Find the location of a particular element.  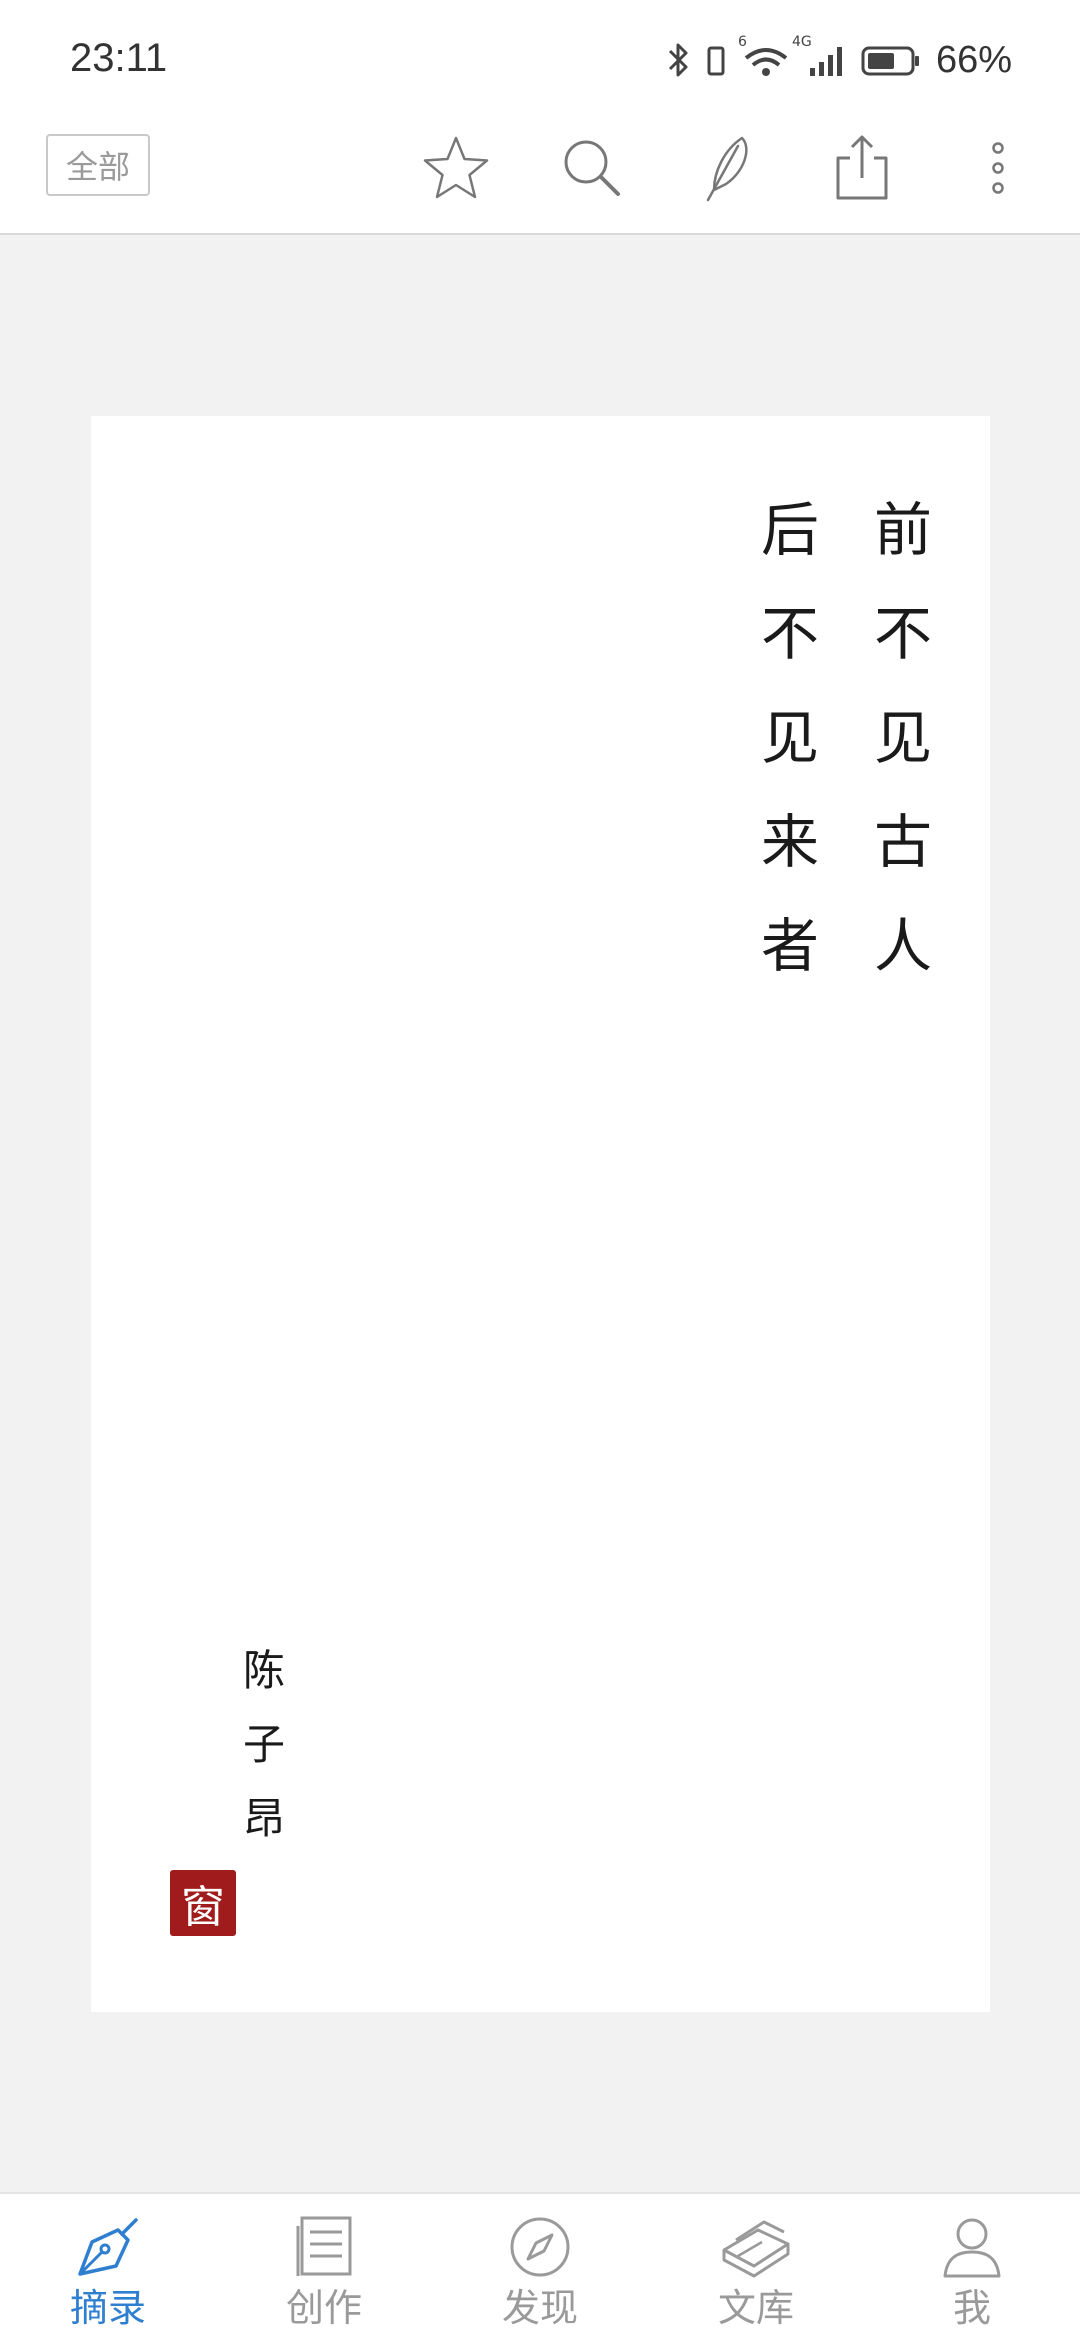

nav-label: 我 is located at coordinates (971, 2308).